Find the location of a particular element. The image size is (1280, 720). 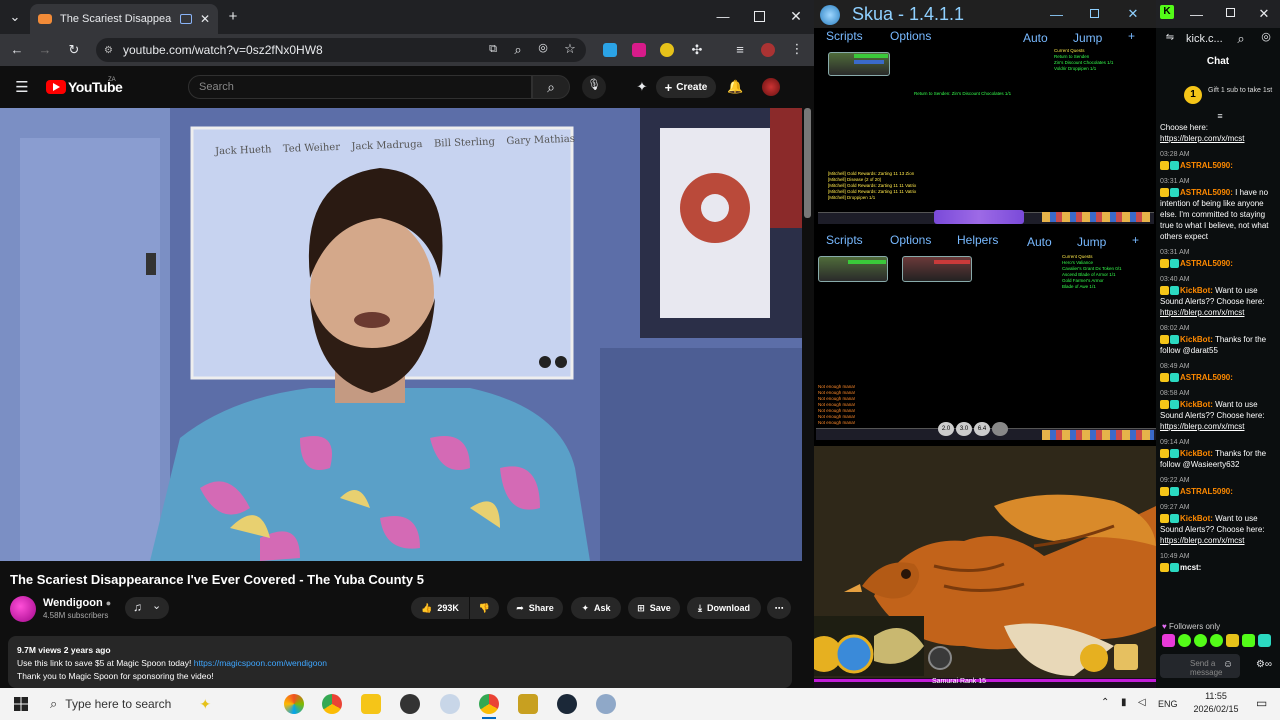

kick-zoom-icon: ⌕ is located at coordinates (1241, 38).